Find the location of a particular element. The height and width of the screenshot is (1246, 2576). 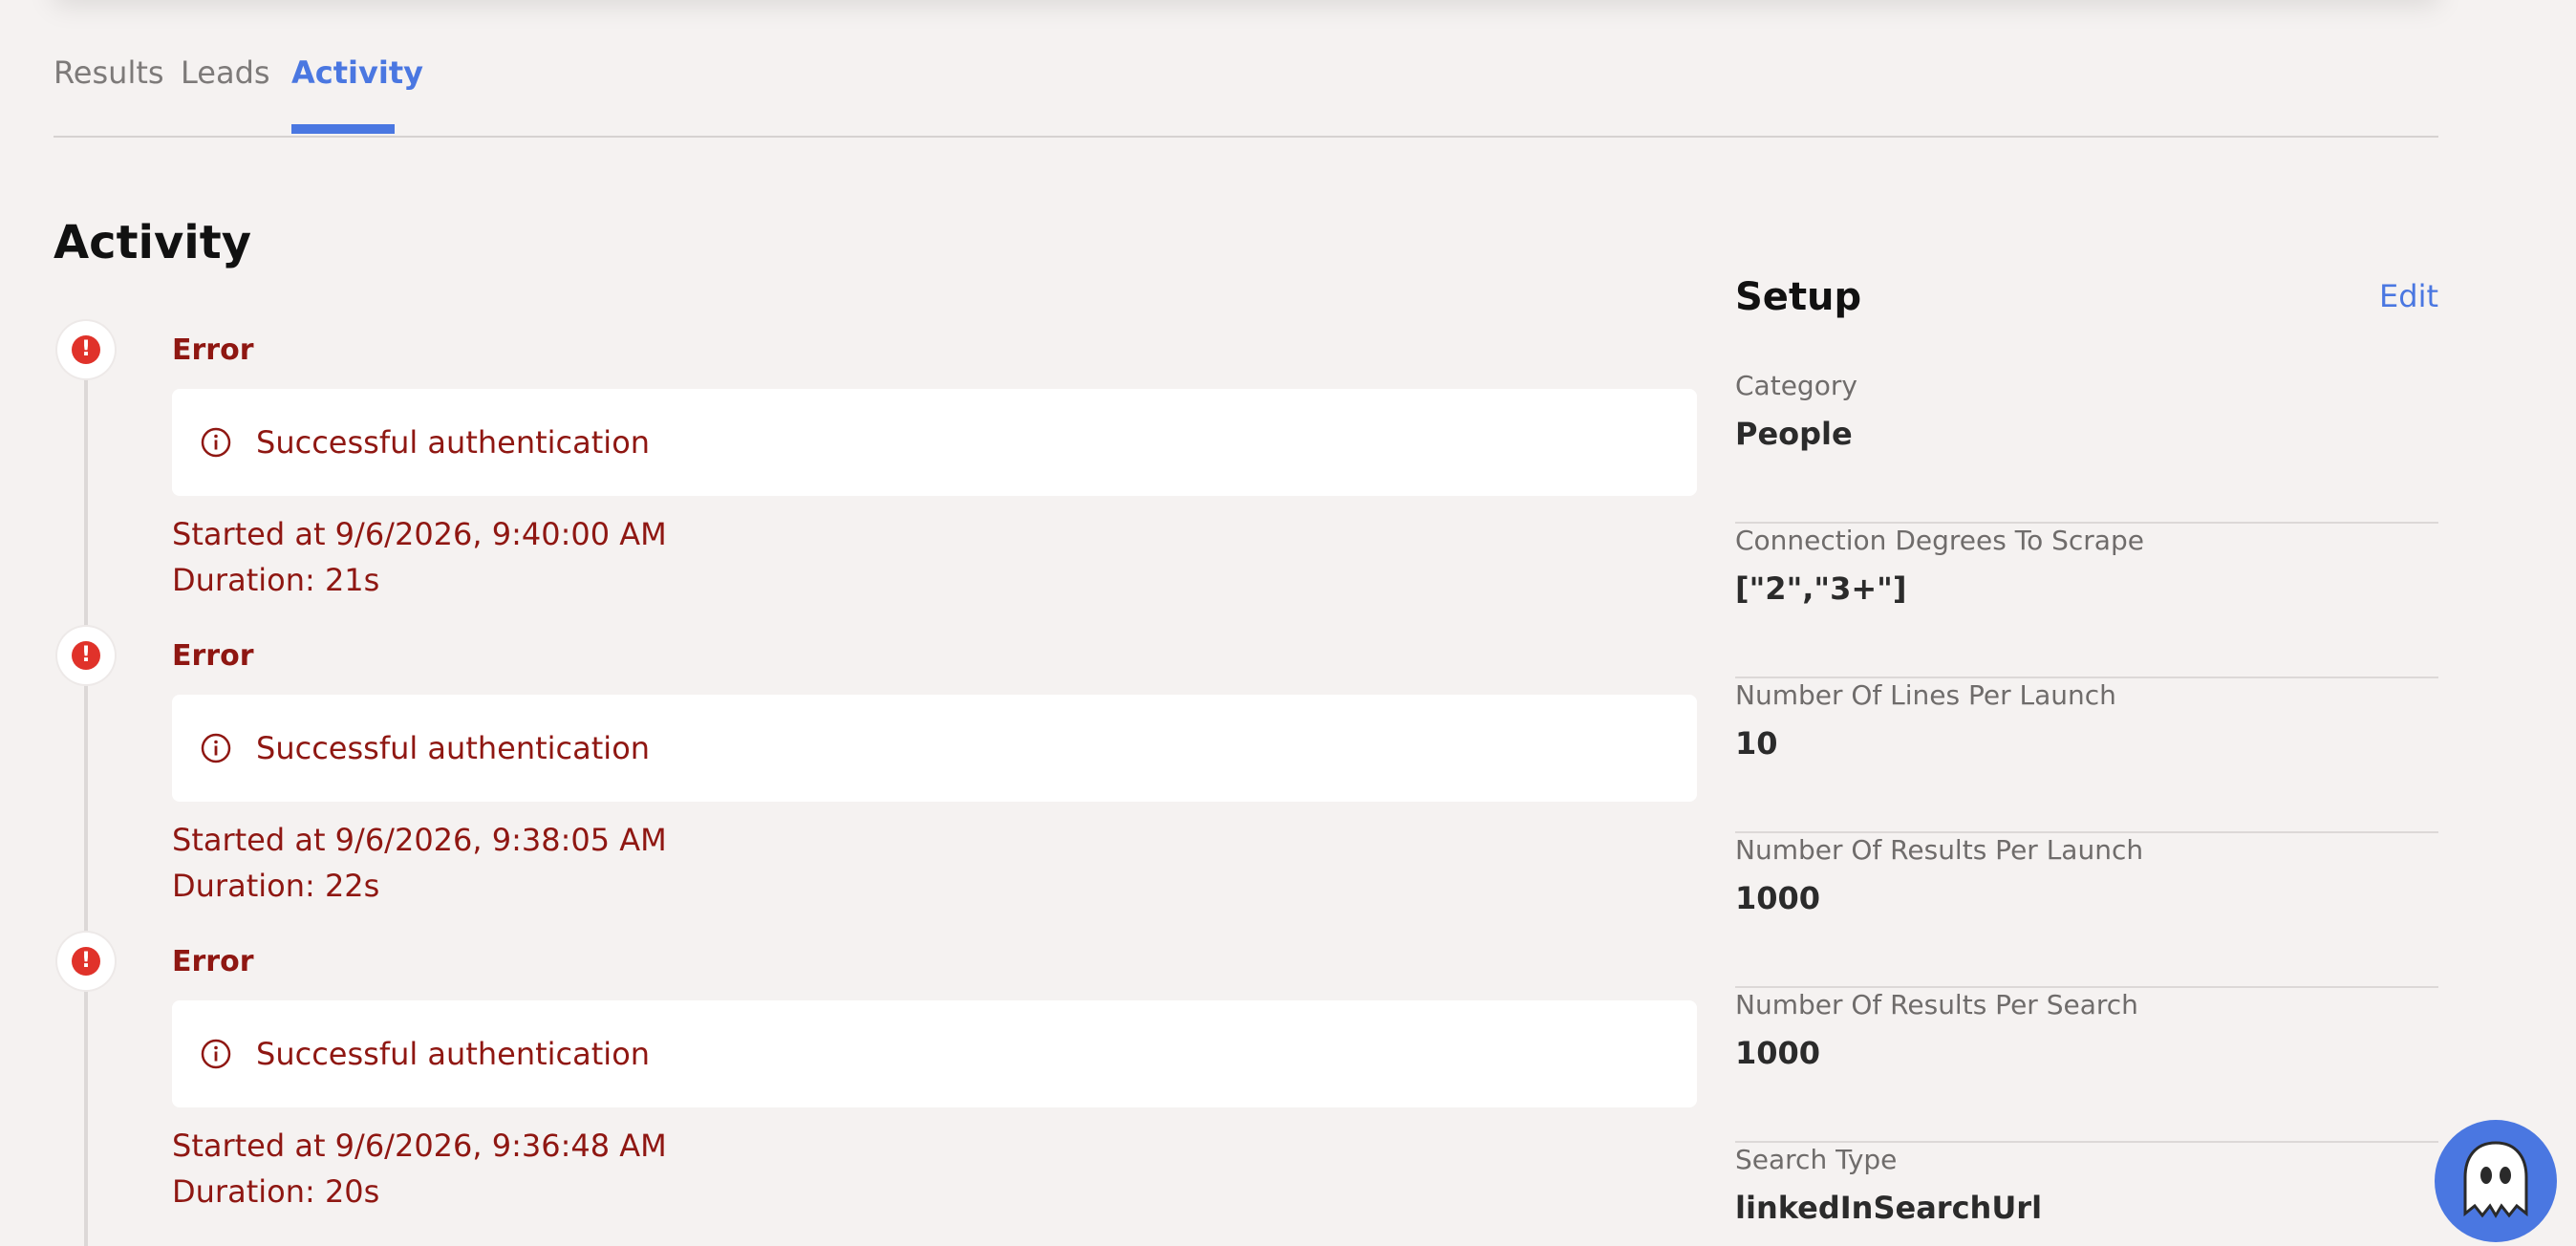

setup-value: linkedInSearchUrl is located at coordinates (1889, 1208).